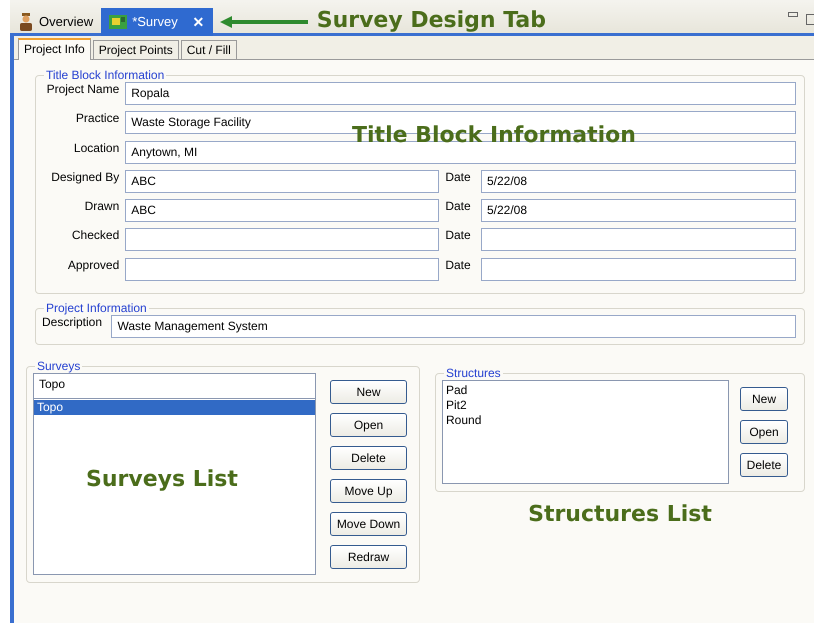  What do you see at coordinates (157, 22) in the screenshot?
I see `editor-tab: *Survey ✕` at bounding box center [157, 22].